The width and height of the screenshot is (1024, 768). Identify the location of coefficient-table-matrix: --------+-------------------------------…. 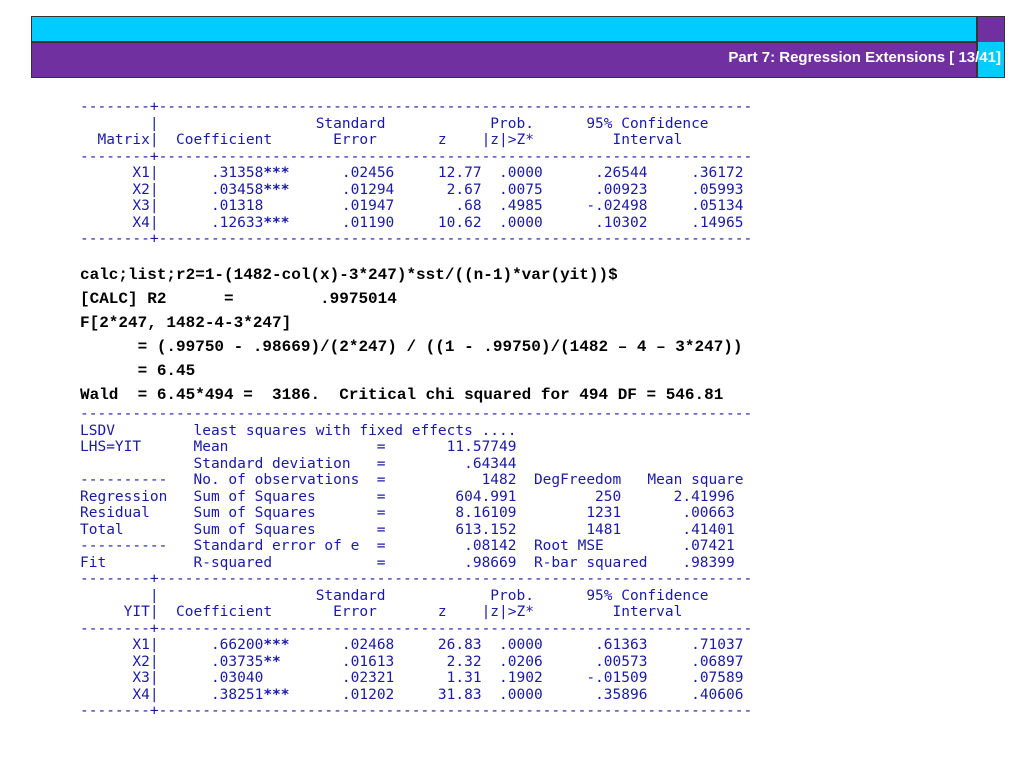
(416, 173).